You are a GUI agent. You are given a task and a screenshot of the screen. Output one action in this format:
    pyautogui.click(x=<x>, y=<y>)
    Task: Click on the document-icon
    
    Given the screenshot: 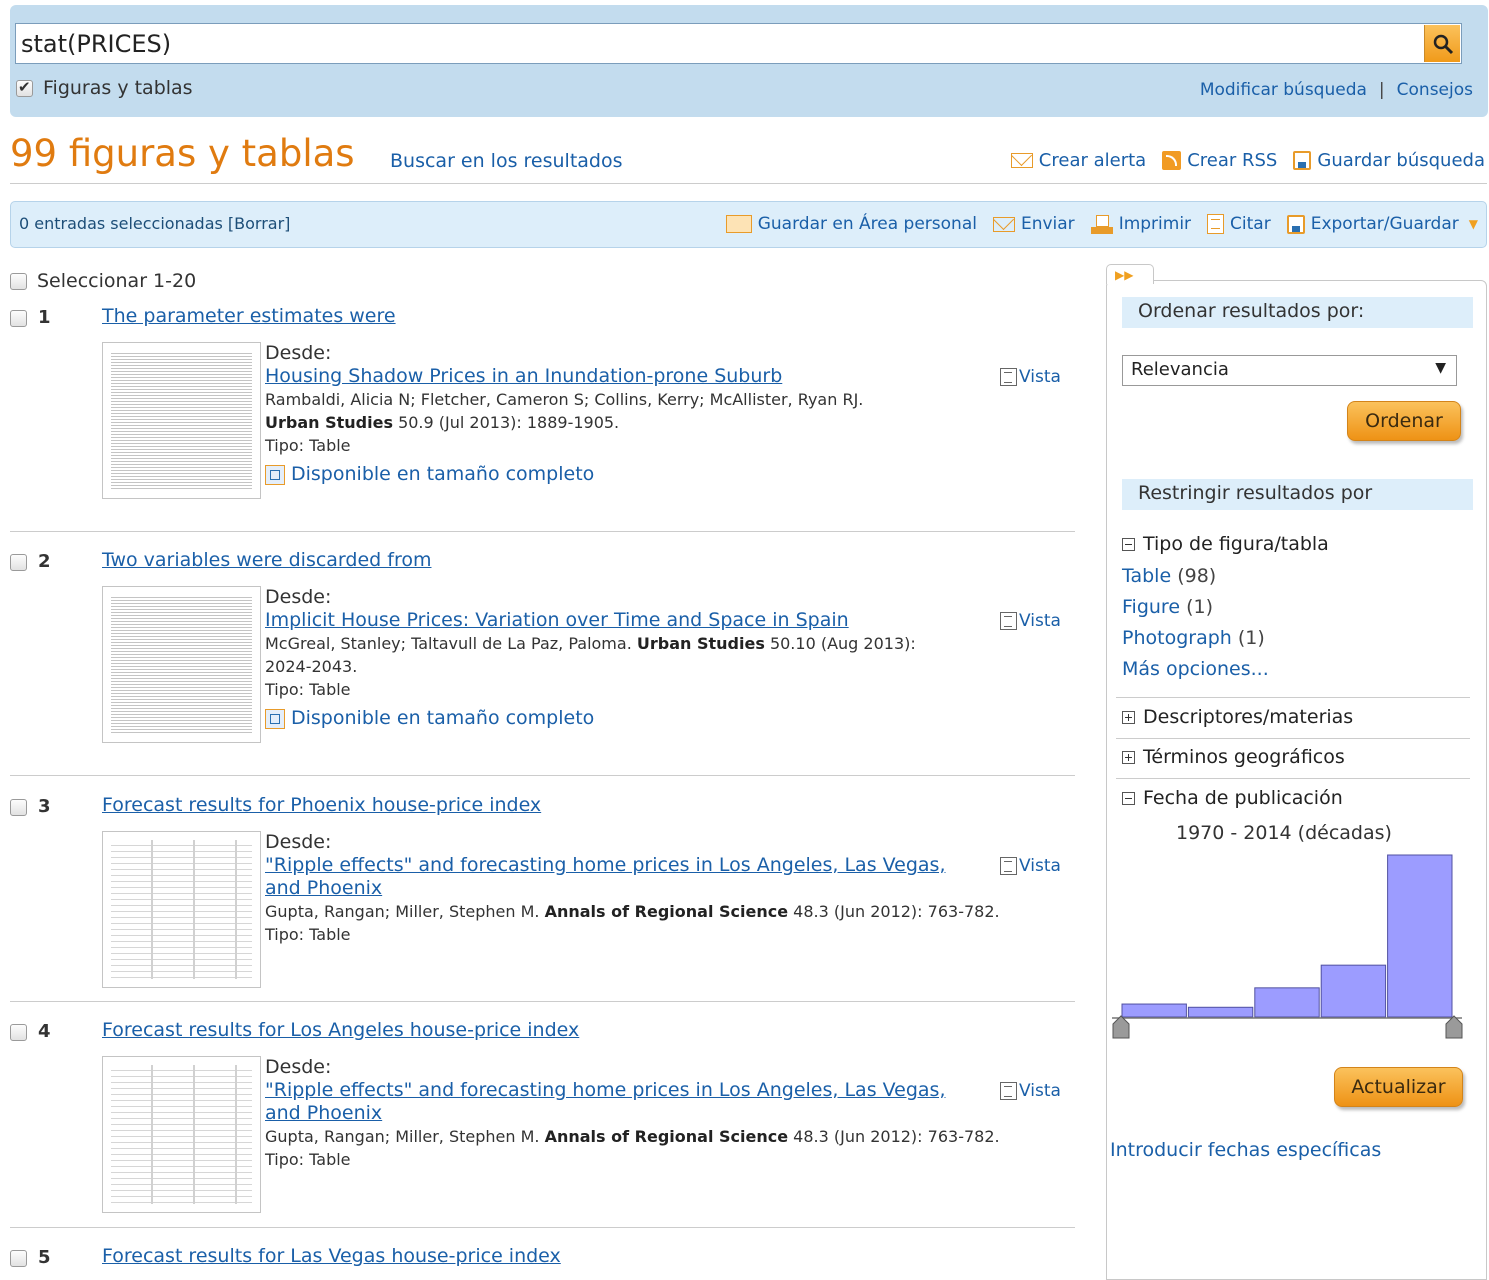 What is the action you would take?
    pyautogui.click(x=1216, y=224)
    